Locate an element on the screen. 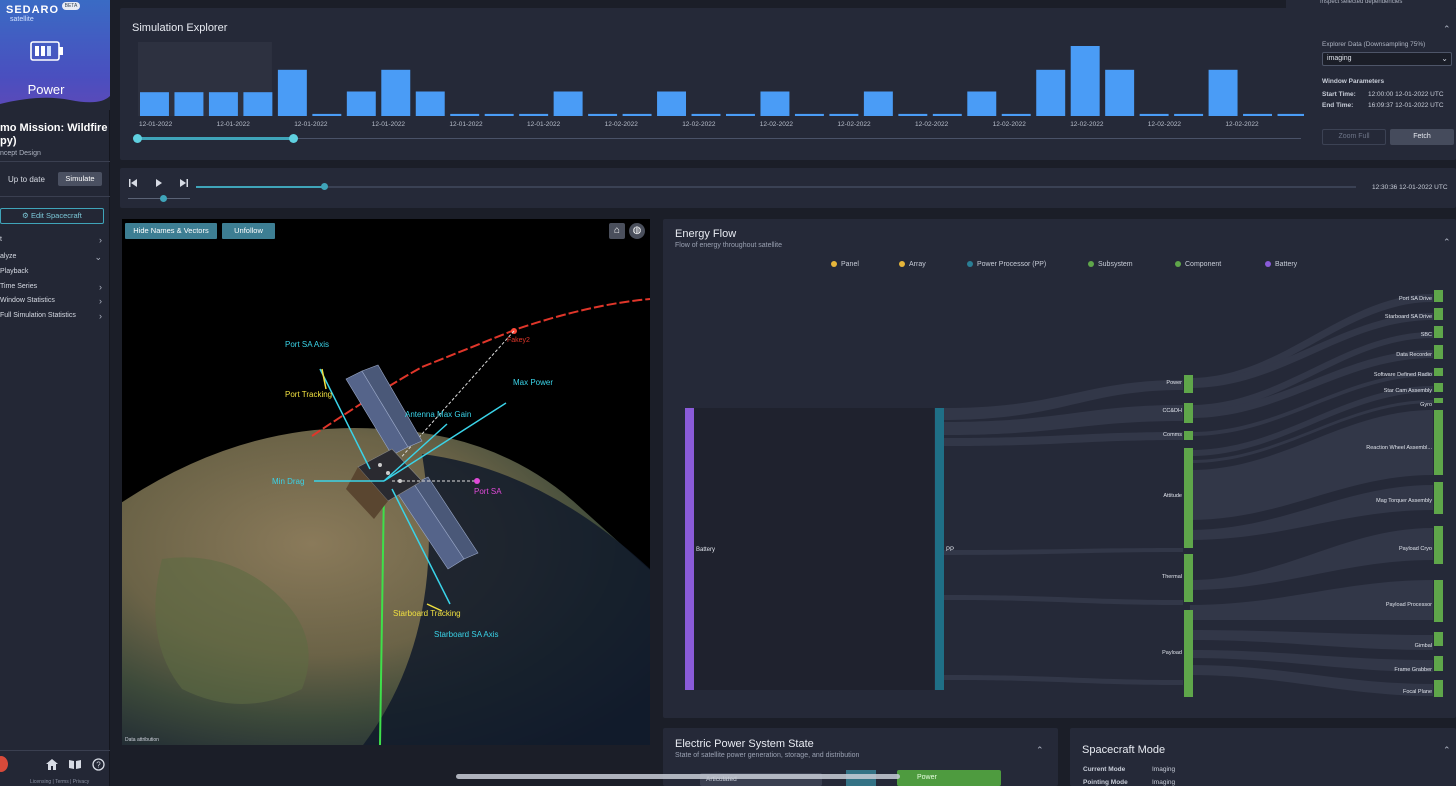 The image size is (1456, 786). skip-forward-icon is located at coordinates (183, 183).